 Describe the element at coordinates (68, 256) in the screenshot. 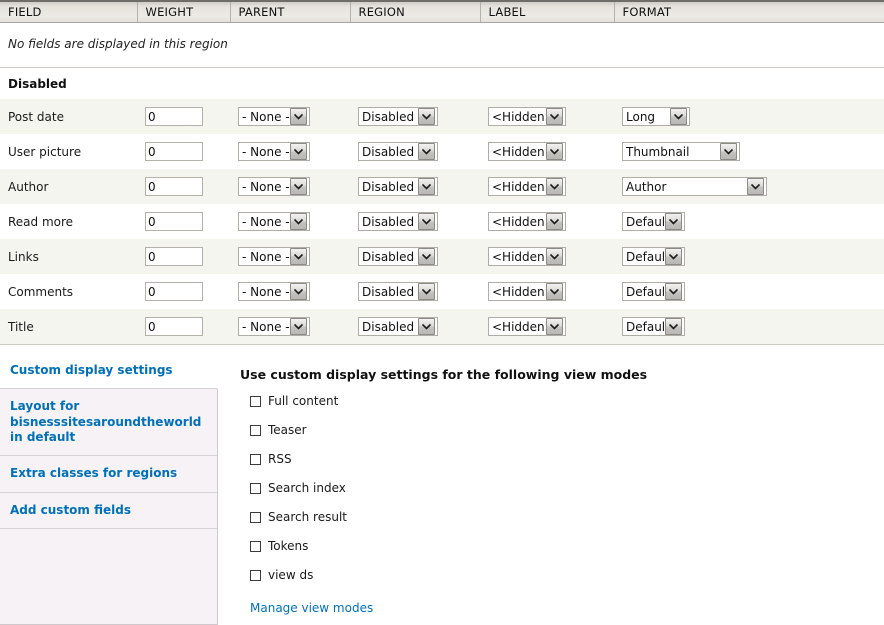

I see `field-name-cell: Links` at that location.